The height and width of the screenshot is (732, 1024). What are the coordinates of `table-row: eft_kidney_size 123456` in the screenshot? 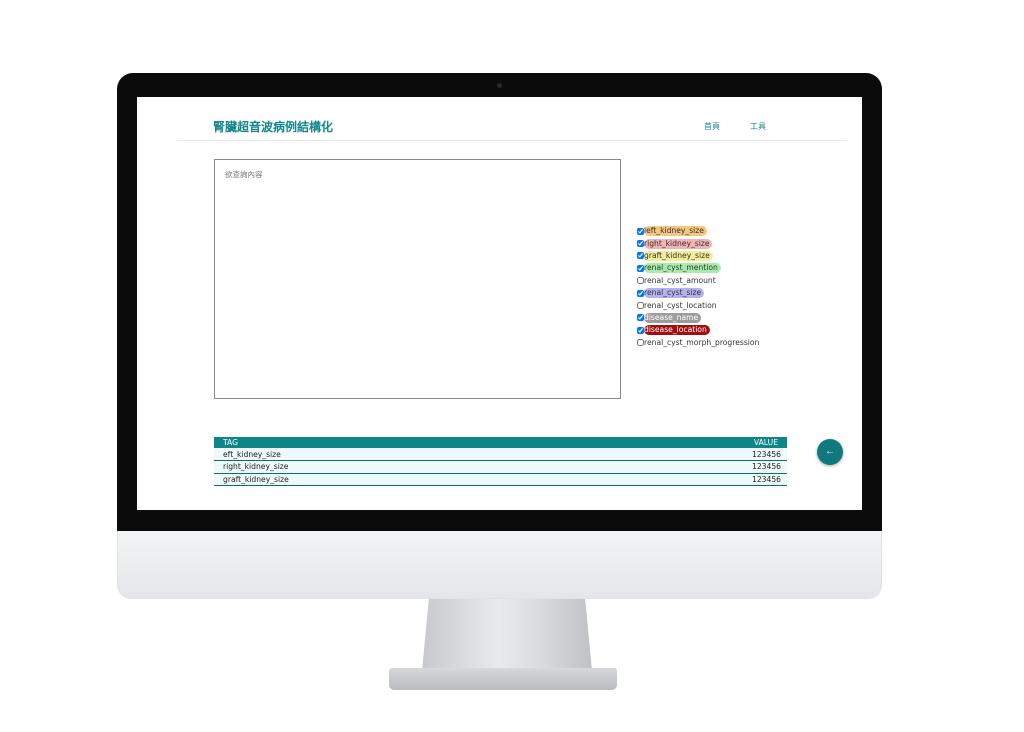 It's located at (500, 454).